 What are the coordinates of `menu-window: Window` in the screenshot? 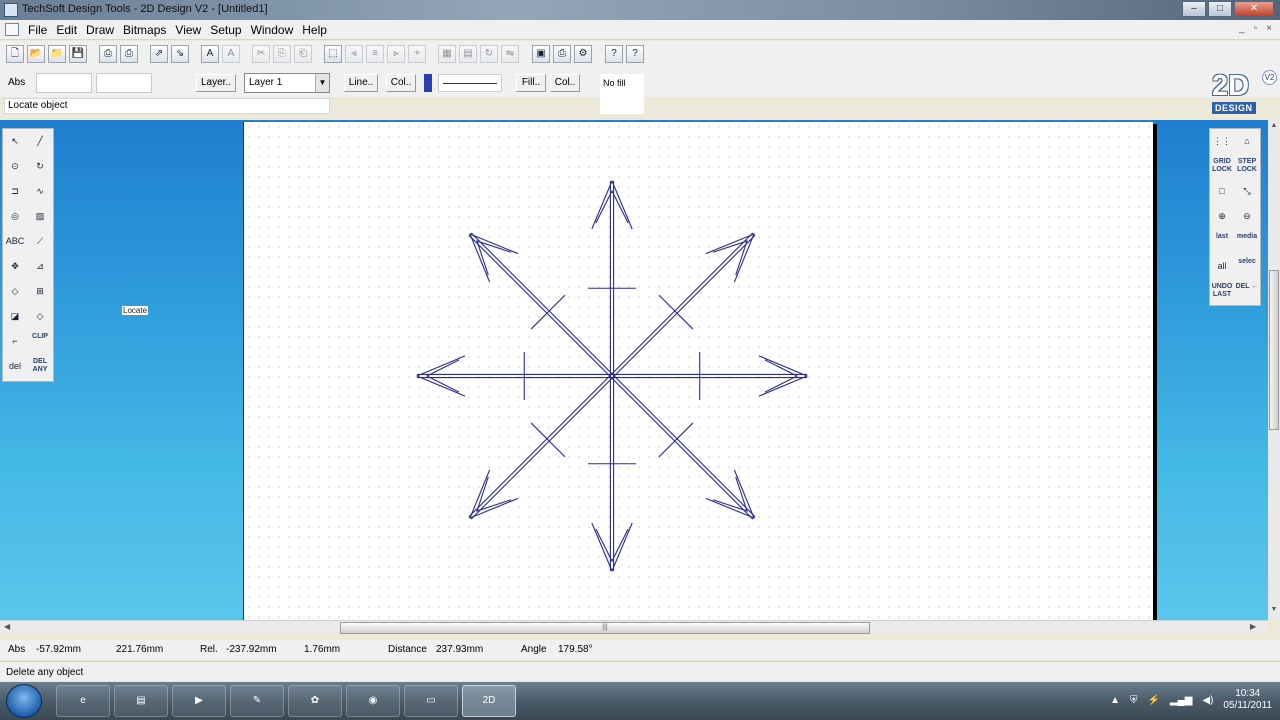 It's located at (276, 30).